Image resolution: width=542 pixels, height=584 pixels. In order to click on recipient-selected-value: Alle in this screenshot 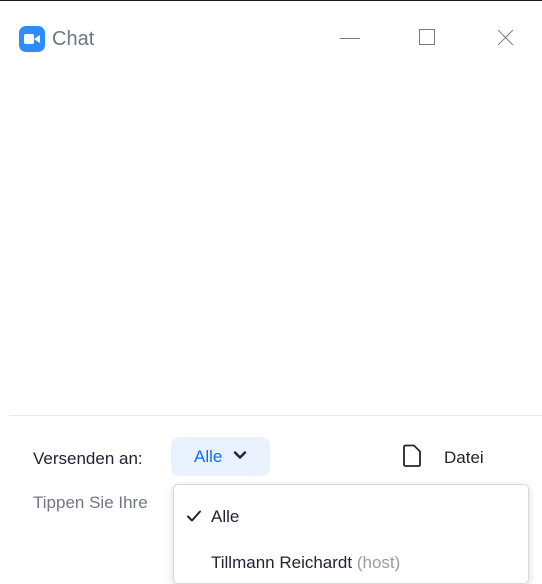, I will do `click(208, 456)`.